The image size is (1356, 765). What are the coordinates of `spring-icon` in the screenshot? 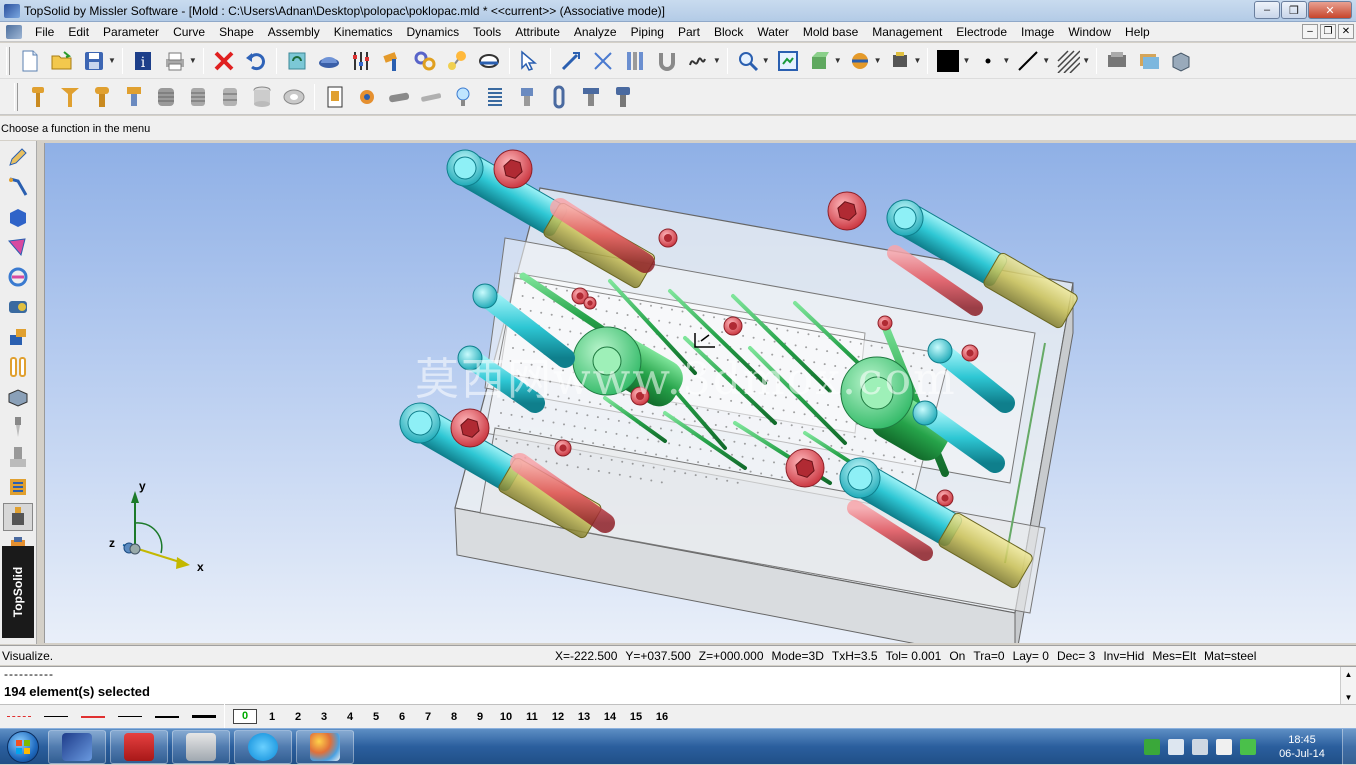 It's located at (495, 97).